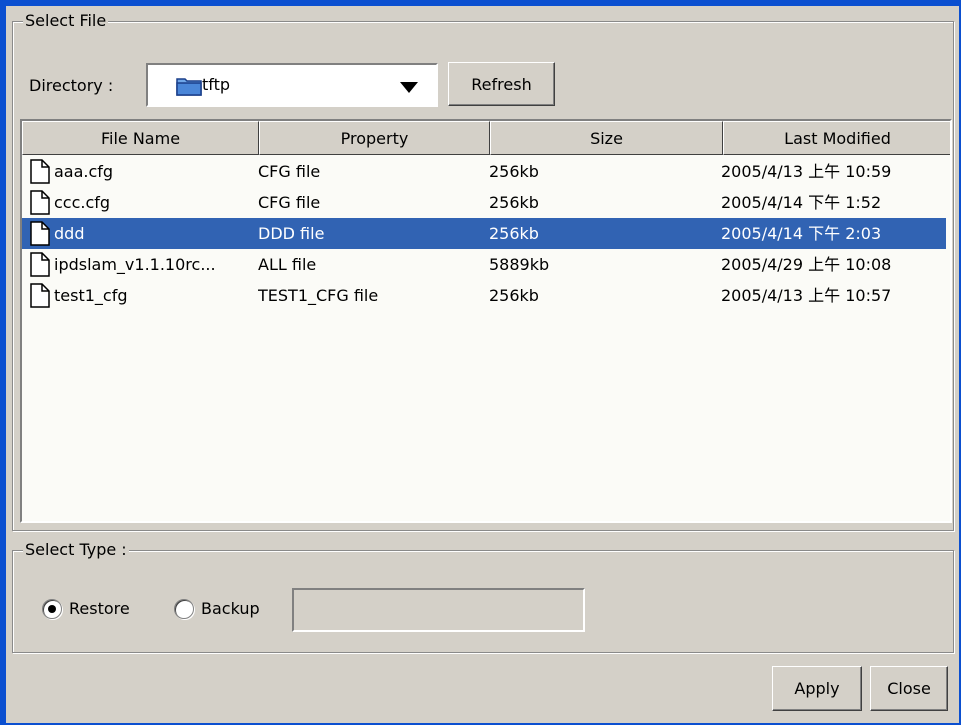  What do you see at coordinates (291, 233) in the screenshot?
I see `cell-property: DDD file` at bounding box center [291, 233].